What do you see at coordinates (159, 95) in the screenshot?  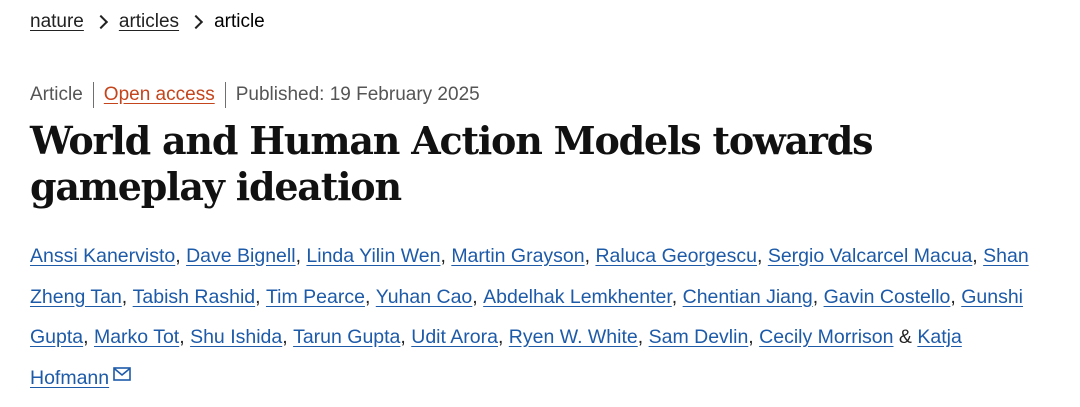 I see `open-access-link: Open access` at bounding box center [159, 95].